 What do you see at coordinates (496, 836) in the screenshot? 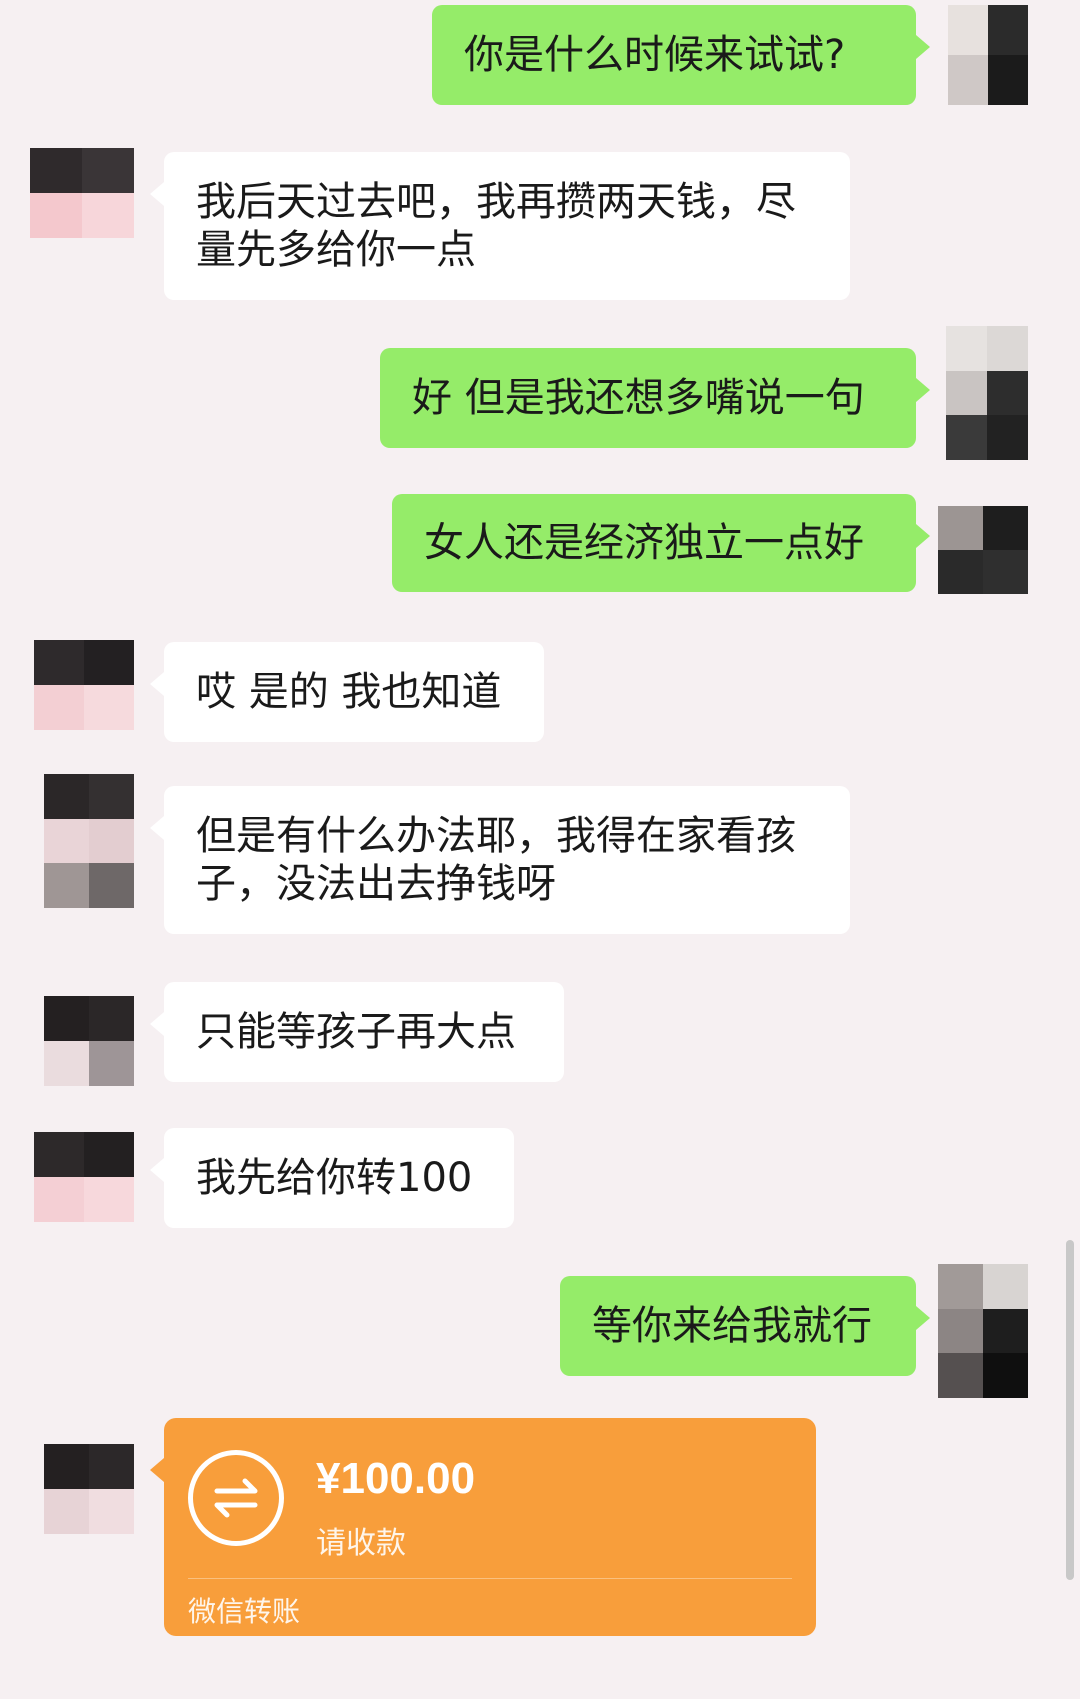
I see `message-text-line: 但是有什么办法耶，我得在家看孩` at bounding box center [496, 836].